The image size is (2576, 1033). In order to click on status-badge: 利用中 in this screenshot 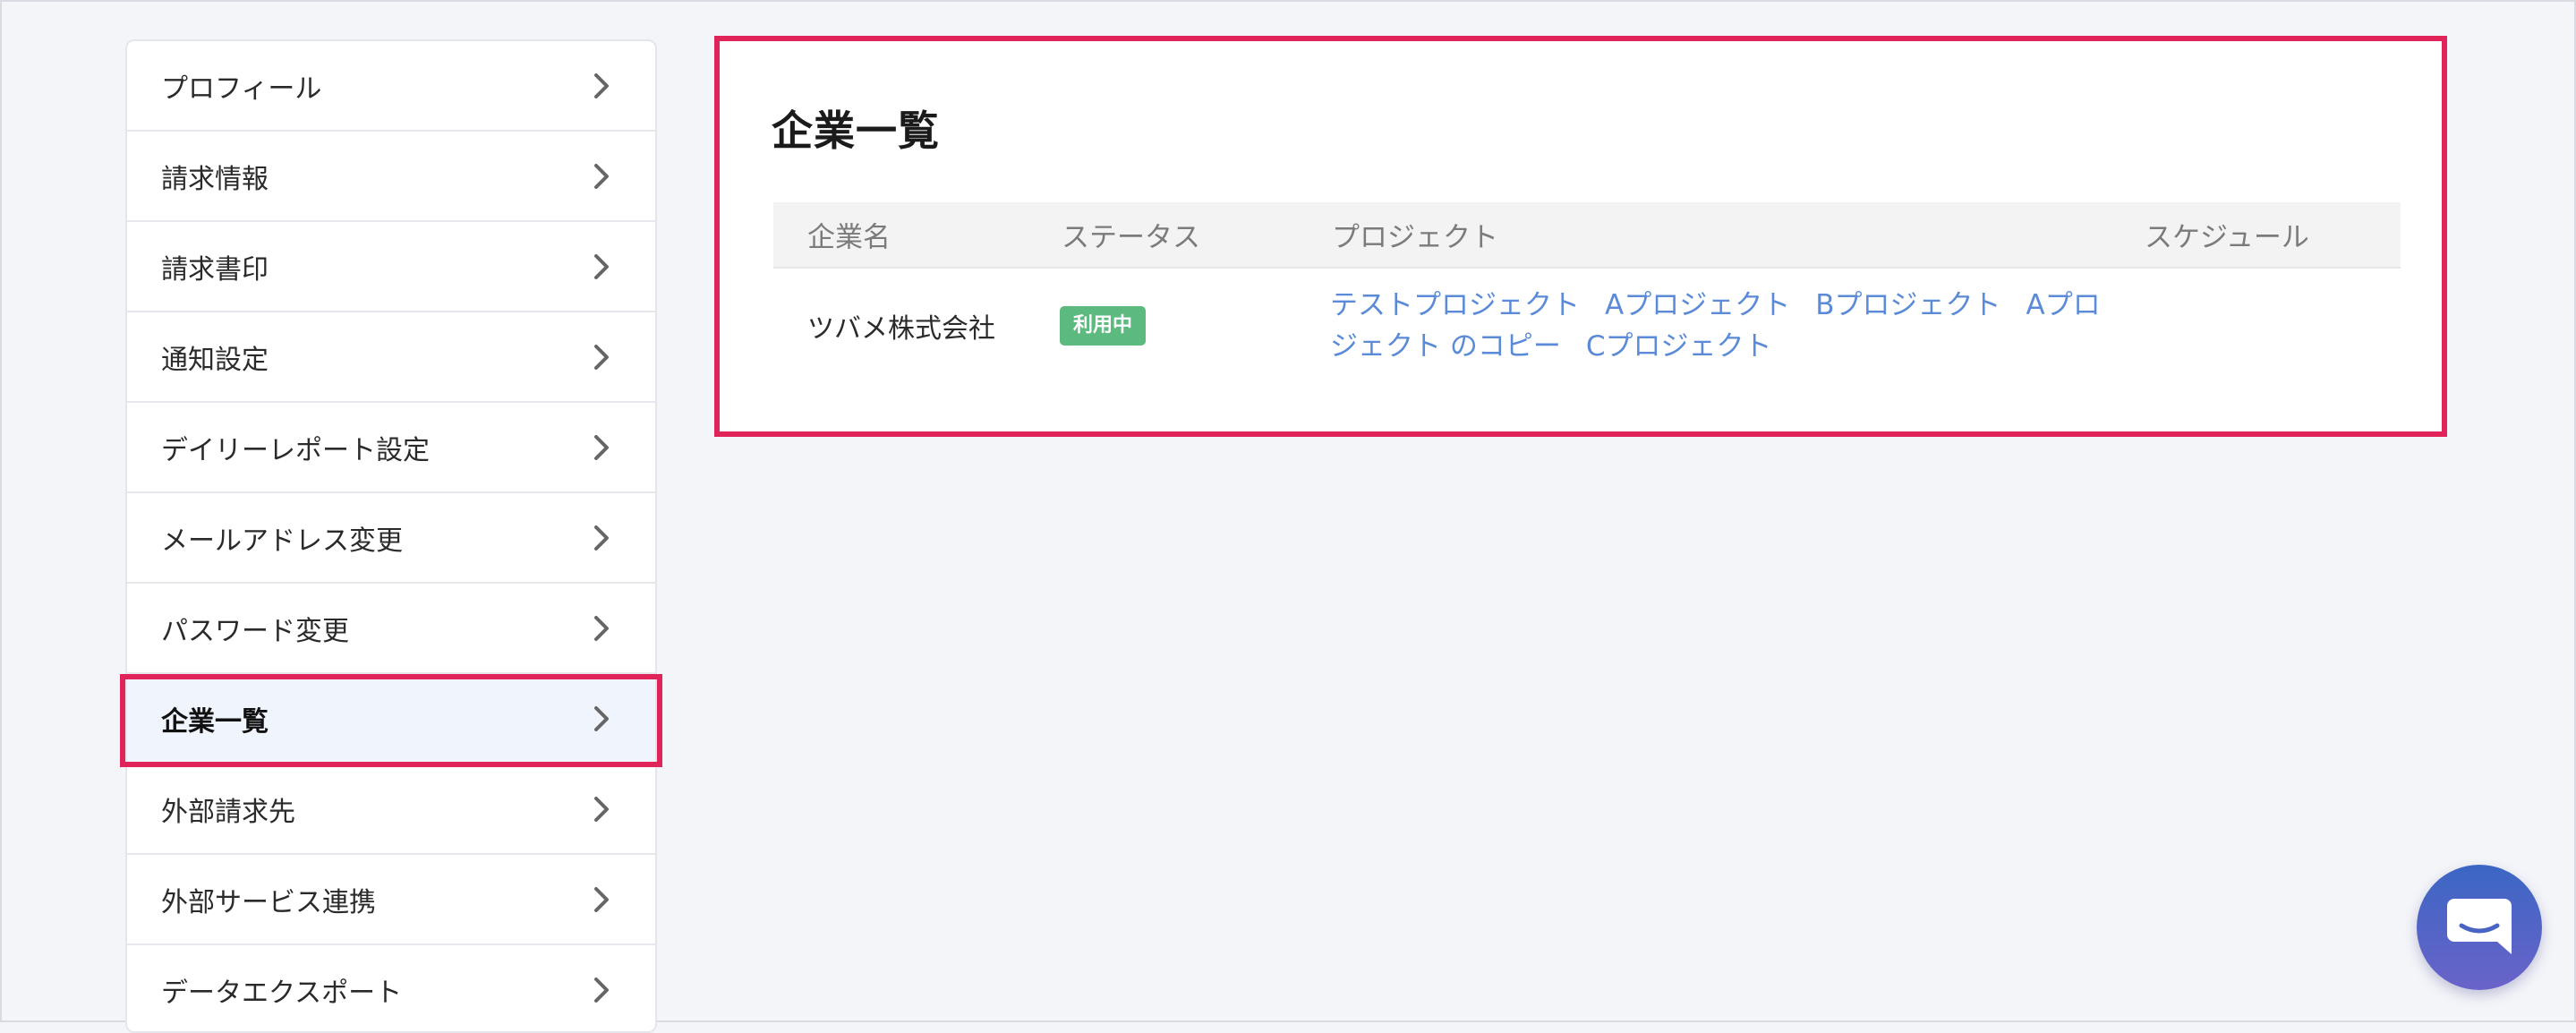, I will do `click(1103, 326)`.